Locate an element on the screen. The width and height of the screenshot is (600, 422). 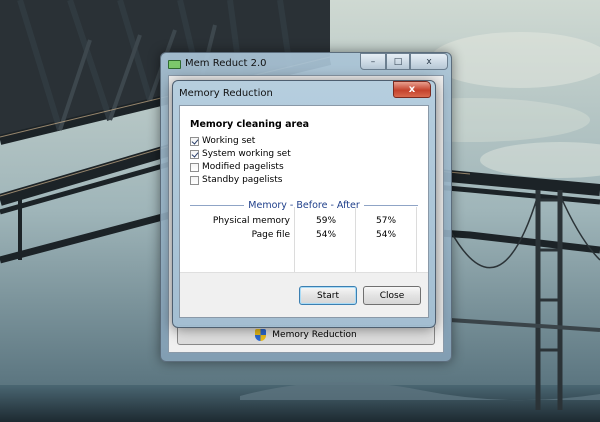
start-button: Start is located at coordinates (328, 295).